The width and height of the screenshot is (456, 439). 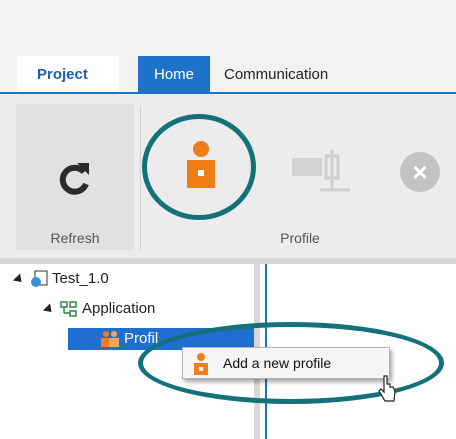 What do you see at coordinates (119, 308) in the screenshot?
I see `tree-node-label: Application` at bounding box center [119, 308].